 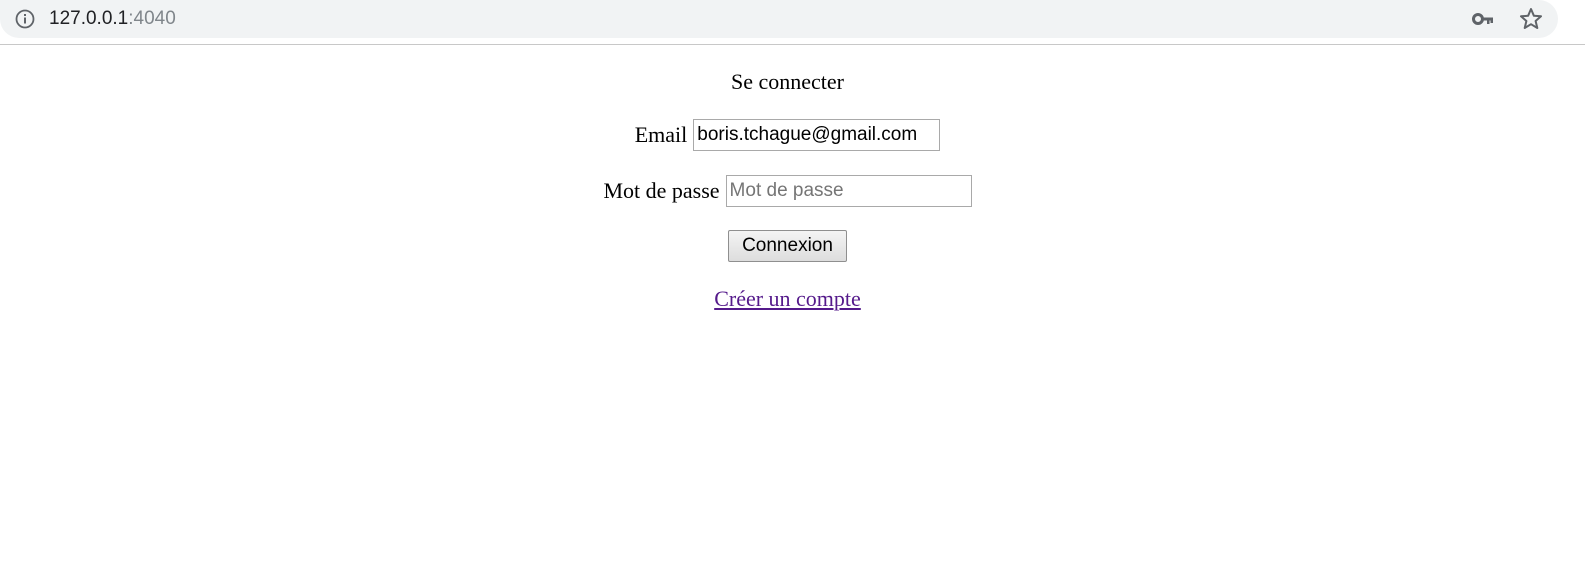 What do you see at coordinates (1483, 19) in the screenshot?
I see `key-icon` at bounding box center [1483, 19].